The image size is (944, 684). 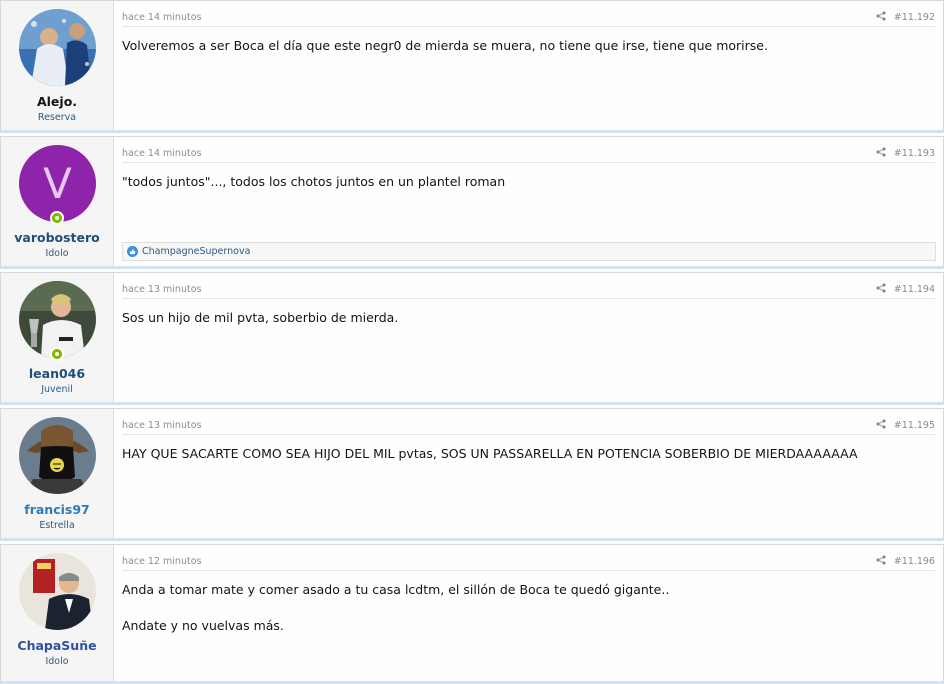 I want to click on post-meta-right: #11.193, so click(x=905, y=153).